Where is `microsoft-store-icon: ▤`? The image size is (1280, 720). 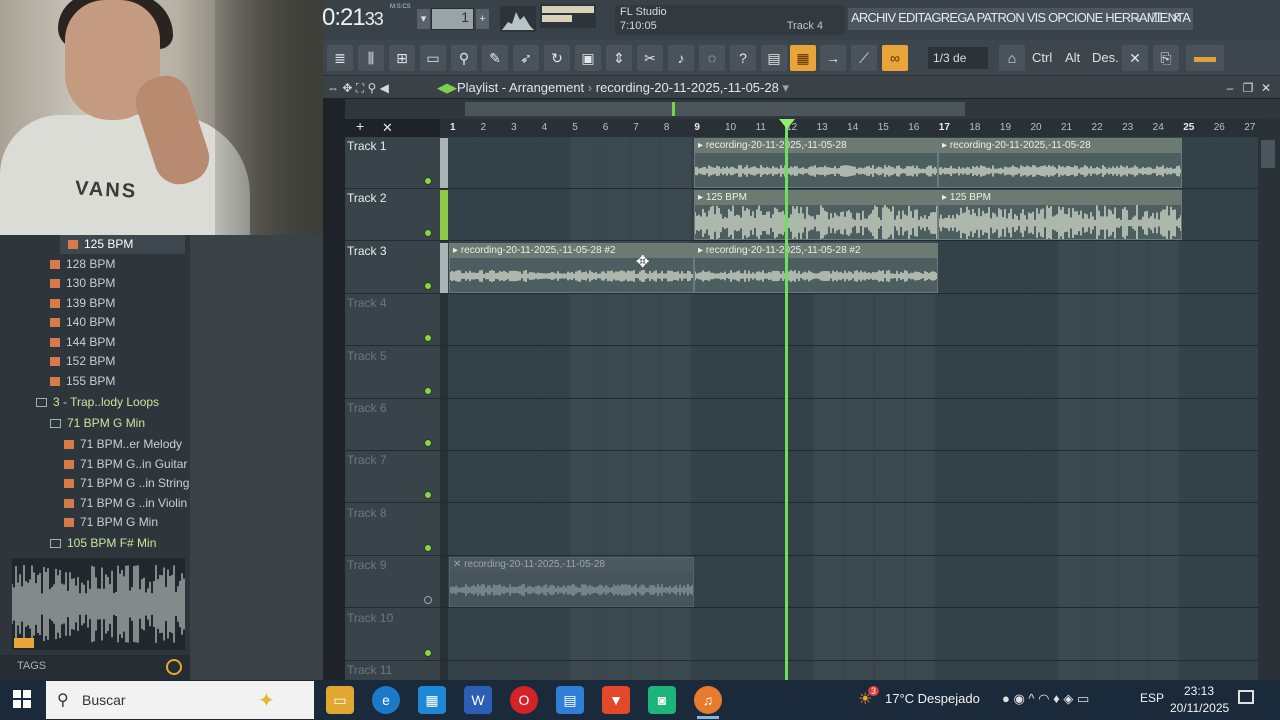
microsoft-store-icon: ▤ is located at coordinates (570, 700).